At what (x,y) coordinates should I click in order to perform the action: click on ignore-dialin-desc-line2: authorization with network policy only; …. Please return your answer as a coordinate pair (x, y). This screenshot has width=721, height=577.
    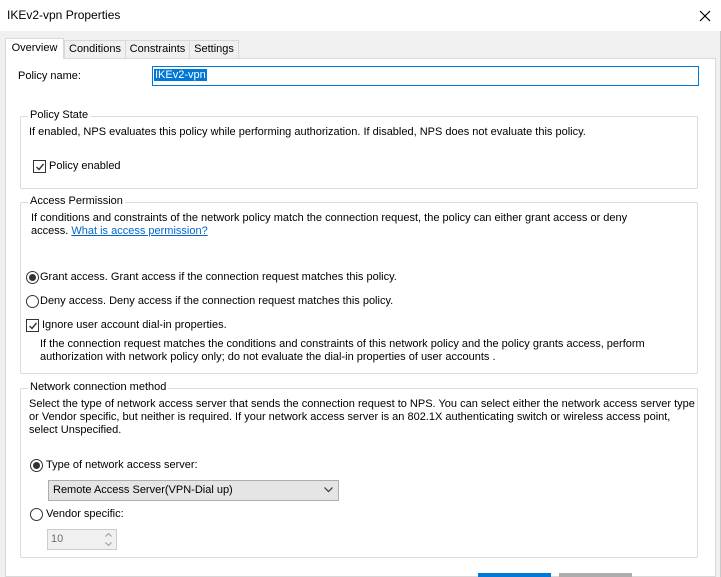
    Looking at the image, I should click on (268, 357).